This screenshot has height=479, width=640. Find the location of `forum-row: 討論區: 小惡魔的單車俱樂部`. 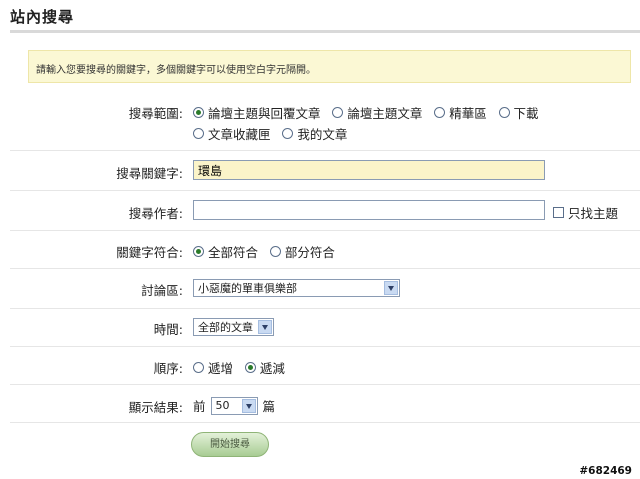

forum-row: 討論區: 小惡魔的單車俱樂部 is located at coordinates (329, 289).